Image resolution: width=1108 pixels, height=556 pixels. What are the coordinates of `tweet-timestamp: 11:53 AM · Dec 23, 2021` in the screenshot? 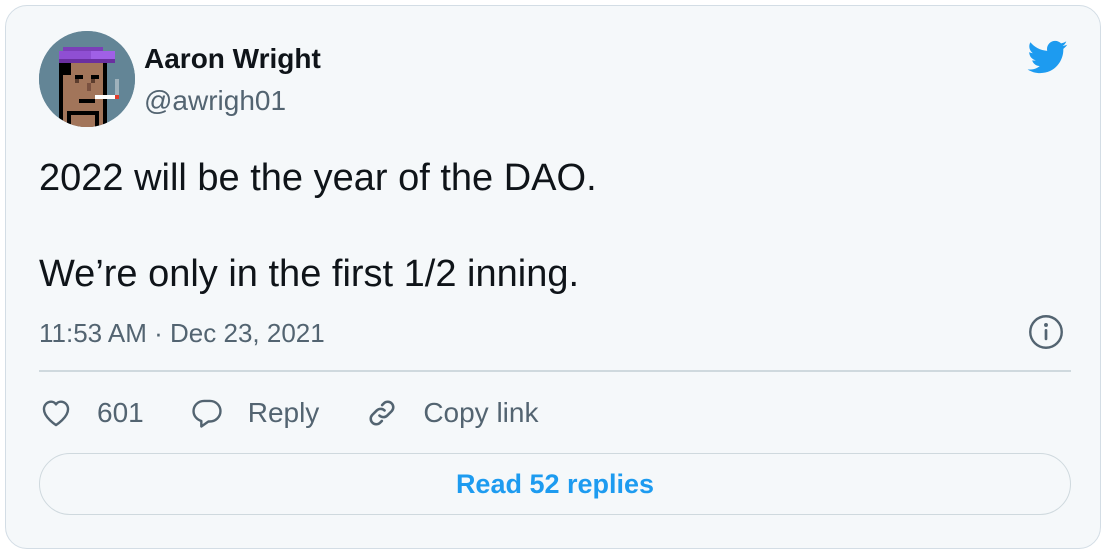 It's located at (182, 333).